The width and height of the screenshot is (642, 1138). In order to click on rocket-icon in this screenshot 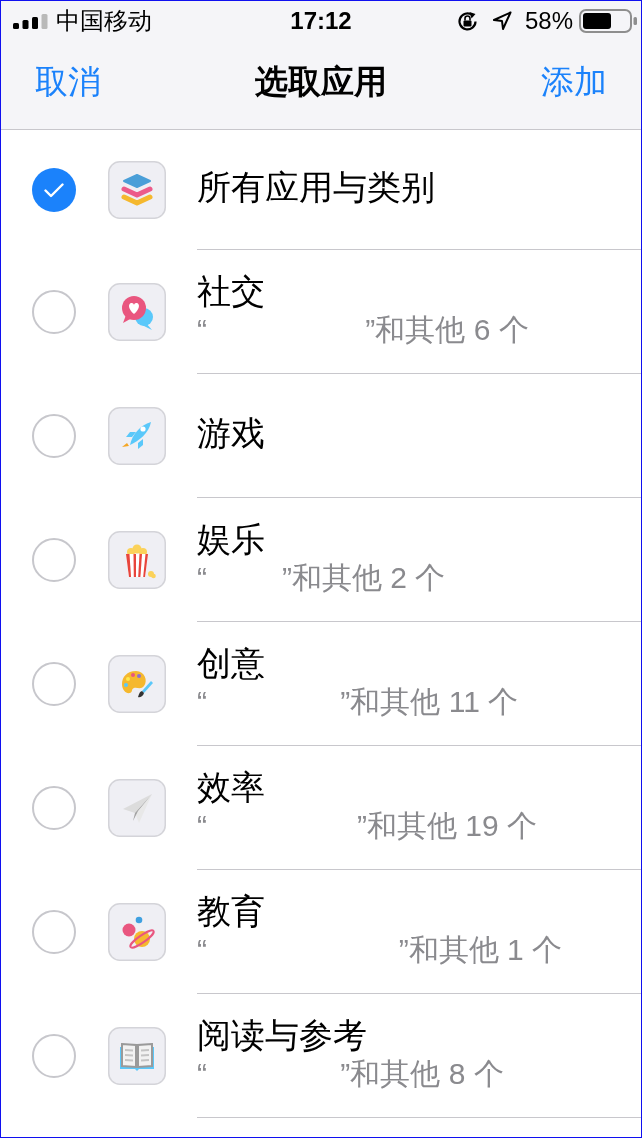, I will do `click(137, 436)`.